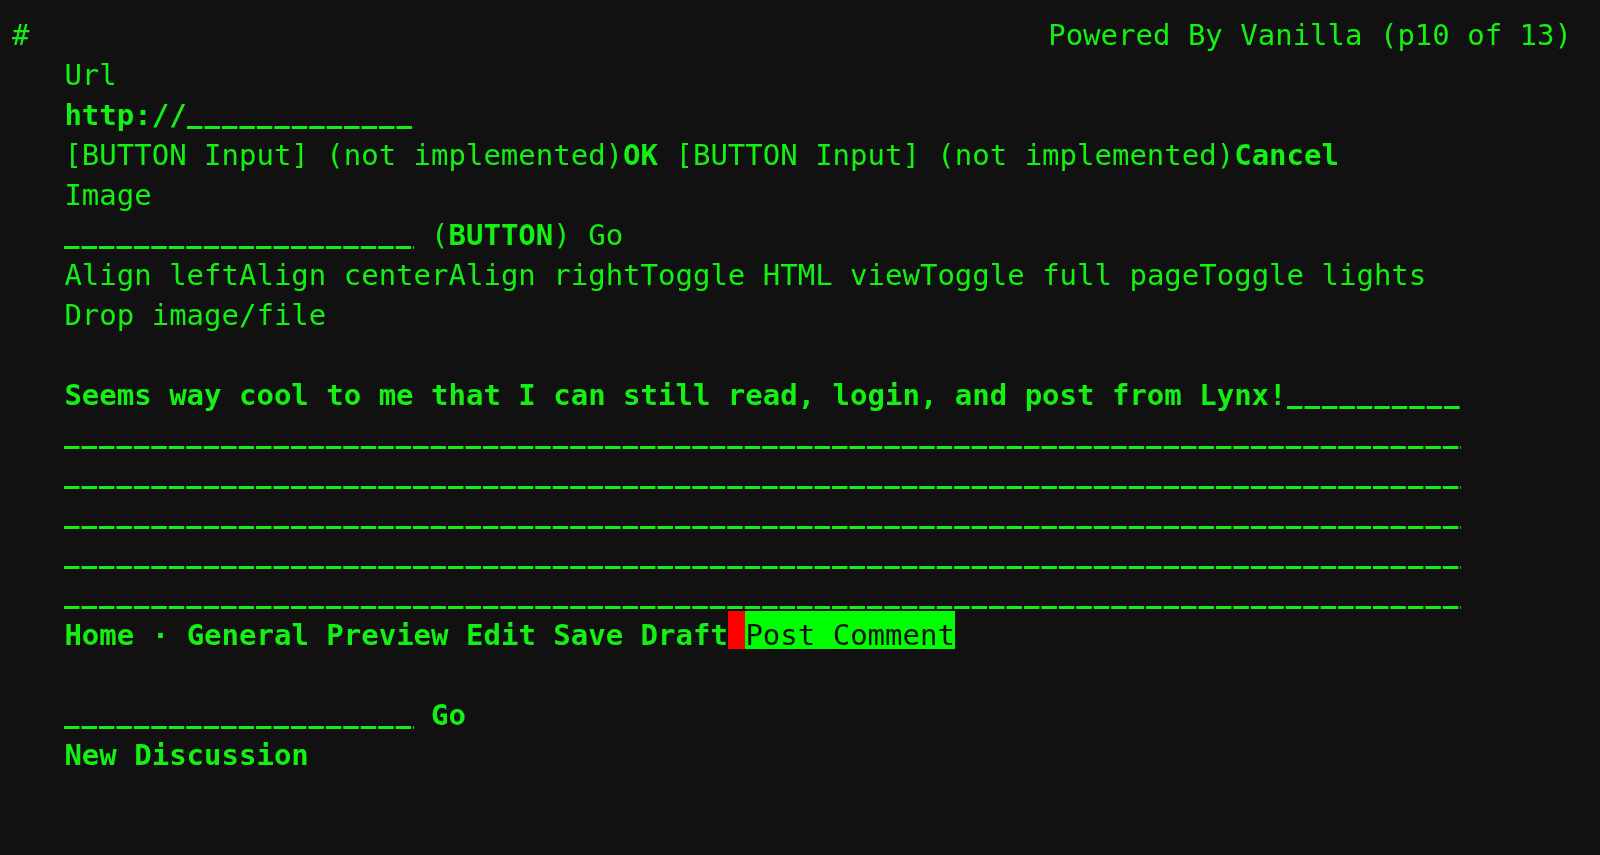 Image resolution: width=1600 pixels, height=855 pixels. What do you see at coordinates (247, 635) in the screenshot?
I see `breadcrumb-link: General` at bounding box center [247, 635].